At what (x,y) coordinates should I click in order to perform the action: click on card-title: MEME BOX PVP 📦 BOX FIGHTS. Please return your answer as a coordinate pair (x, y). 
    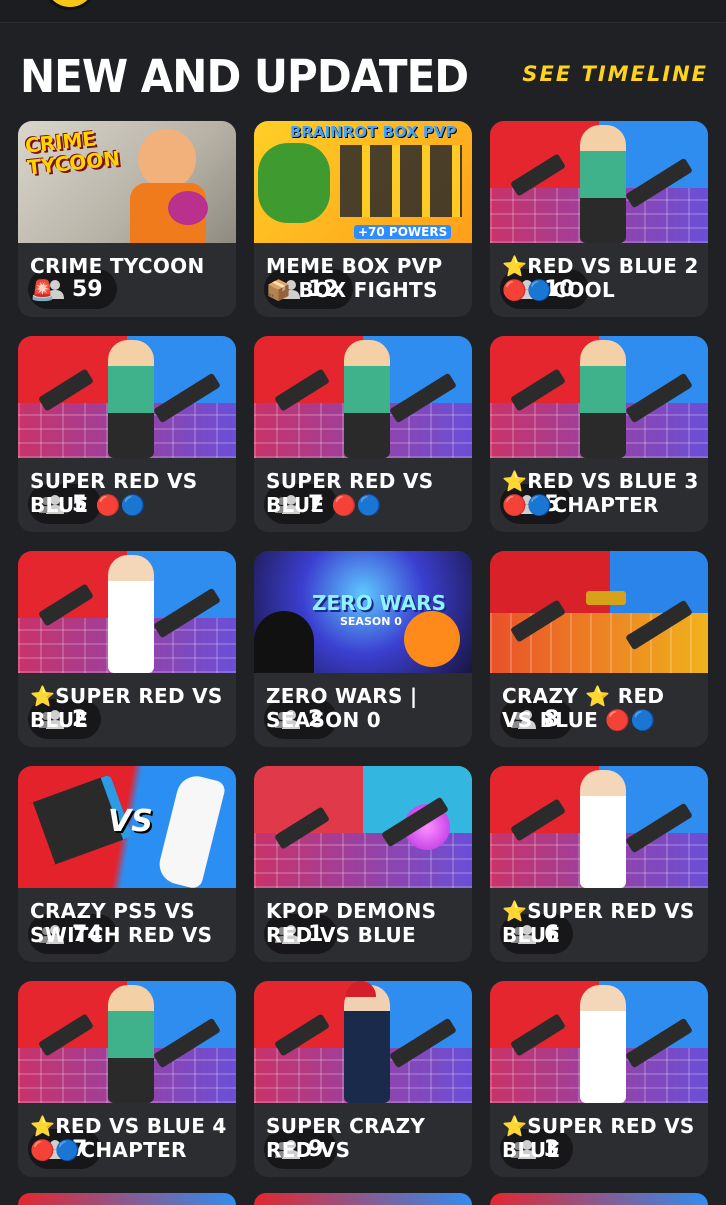
    Looking at the image, I should click on (354, 278).